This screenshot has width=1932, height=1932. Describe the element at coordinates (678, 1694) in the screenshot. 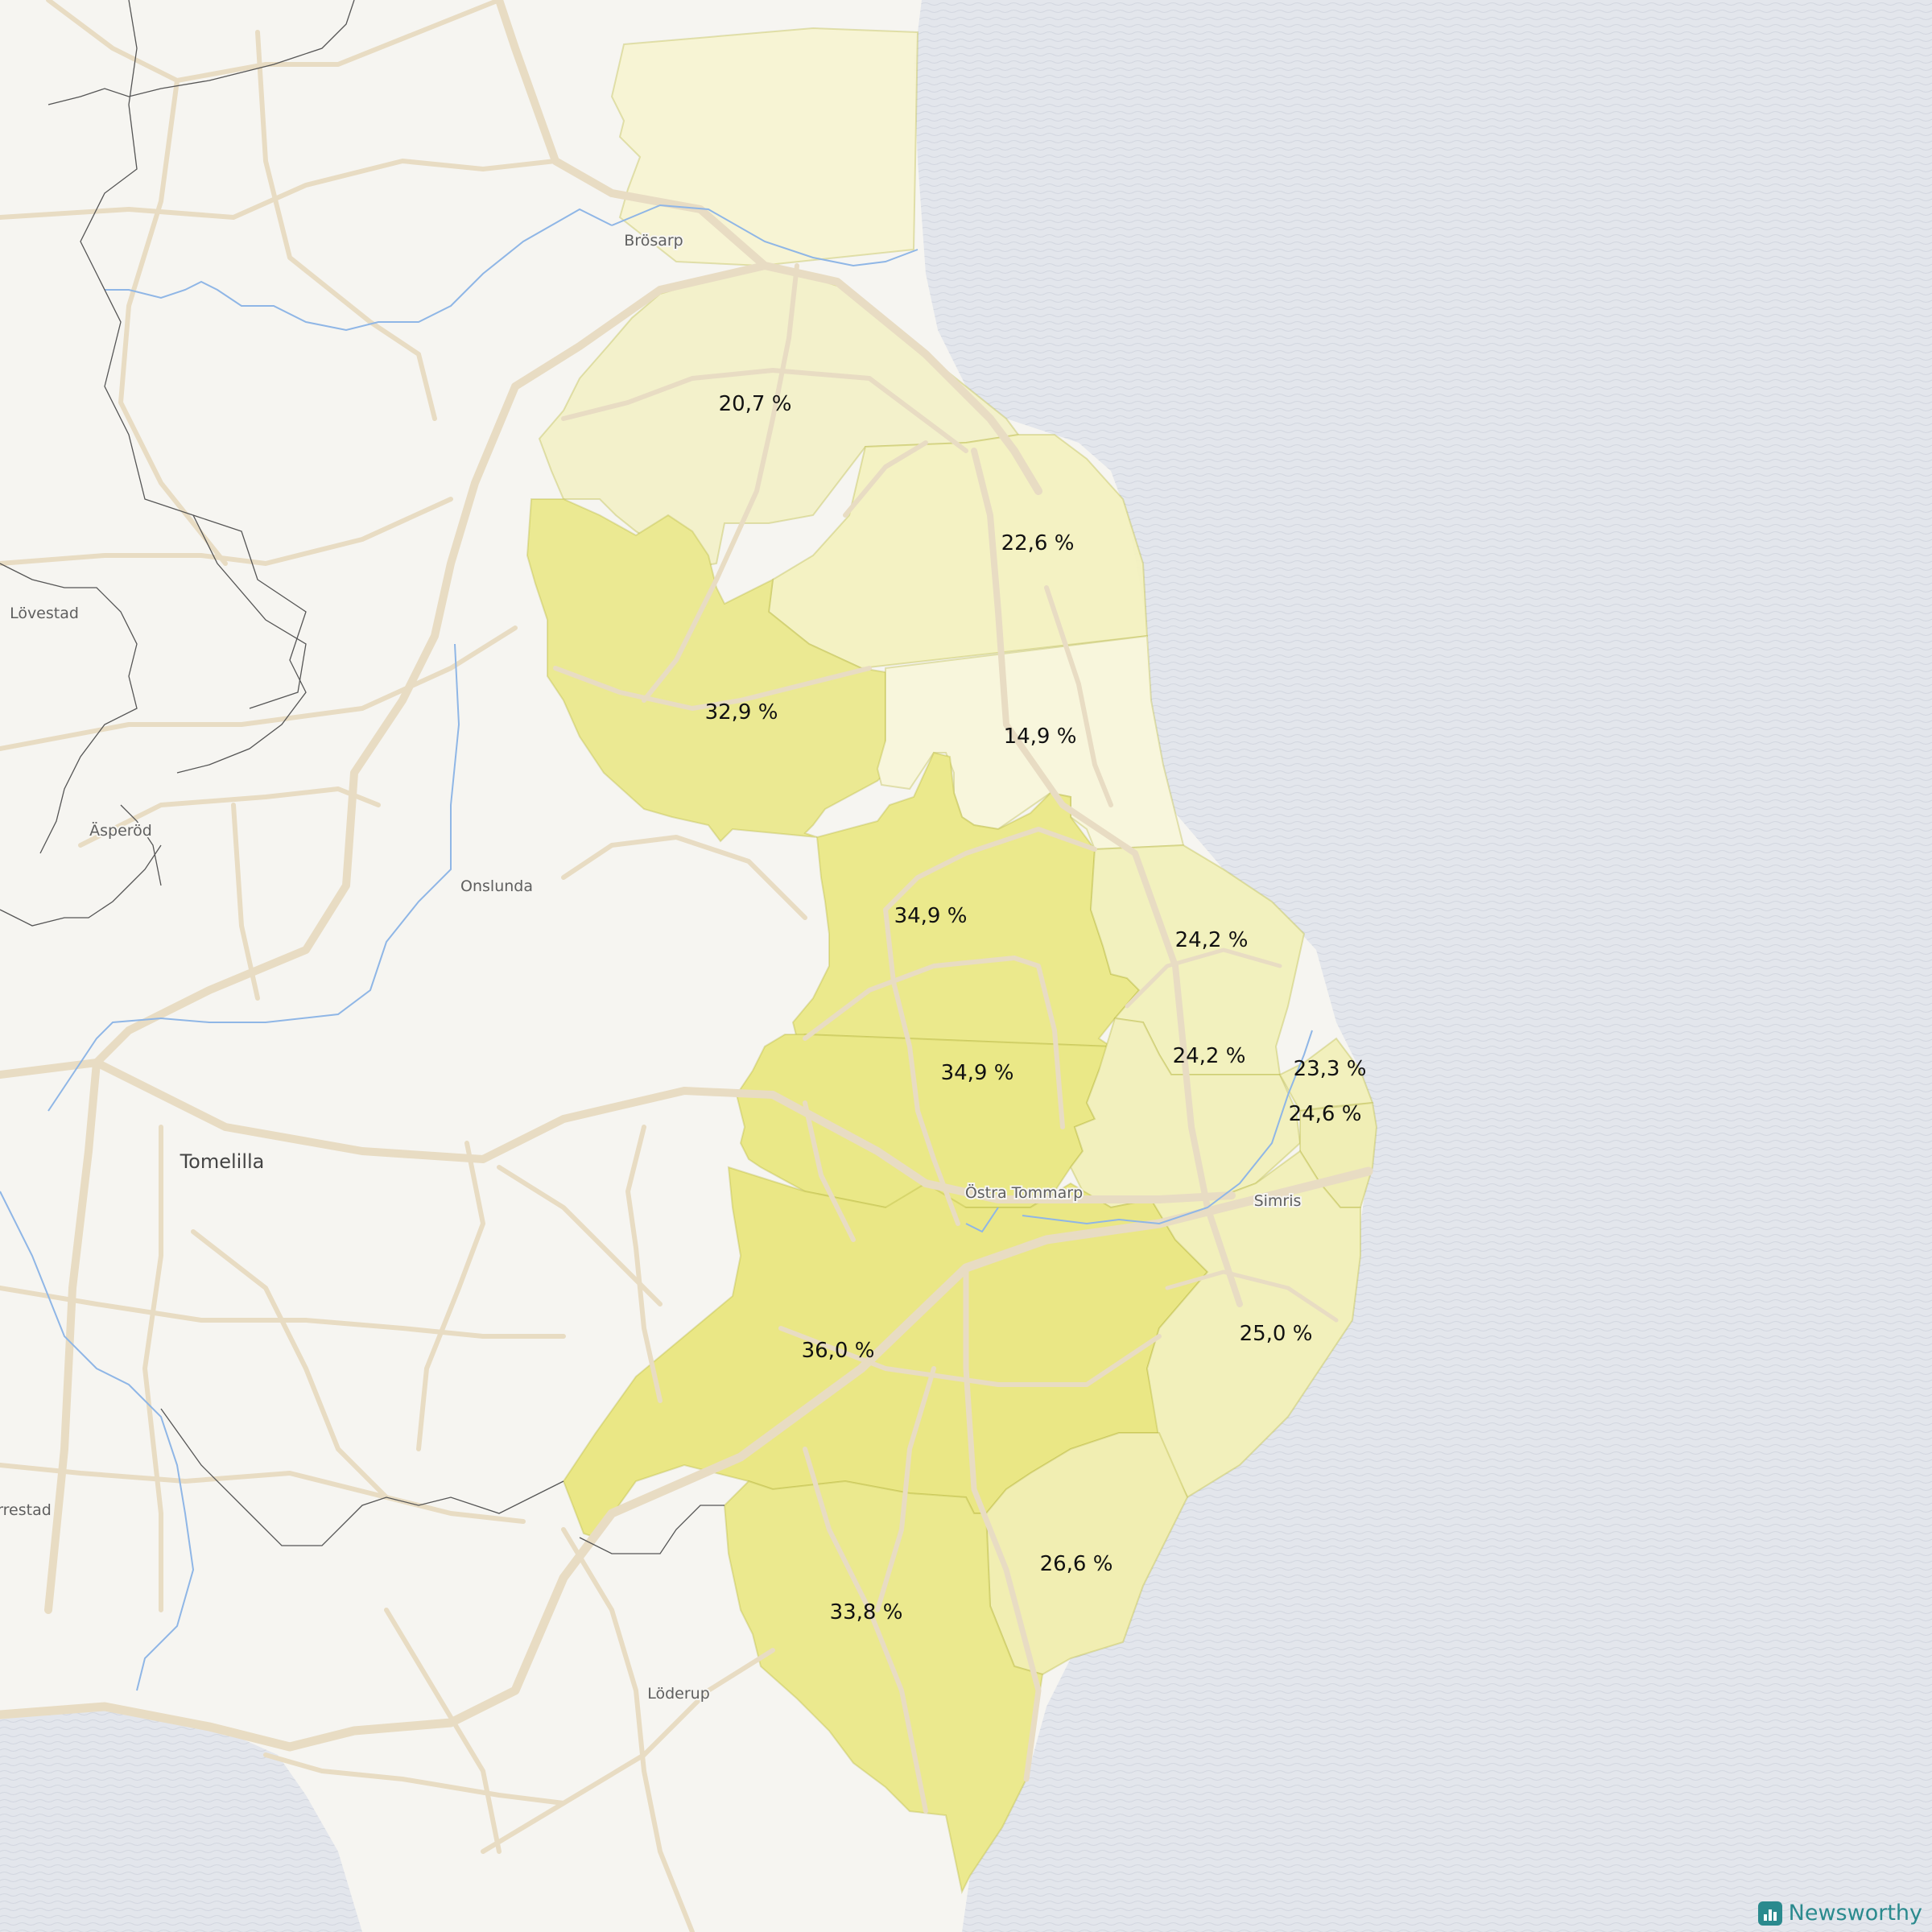

I see `place-label-loderup: Löderup` at that location.